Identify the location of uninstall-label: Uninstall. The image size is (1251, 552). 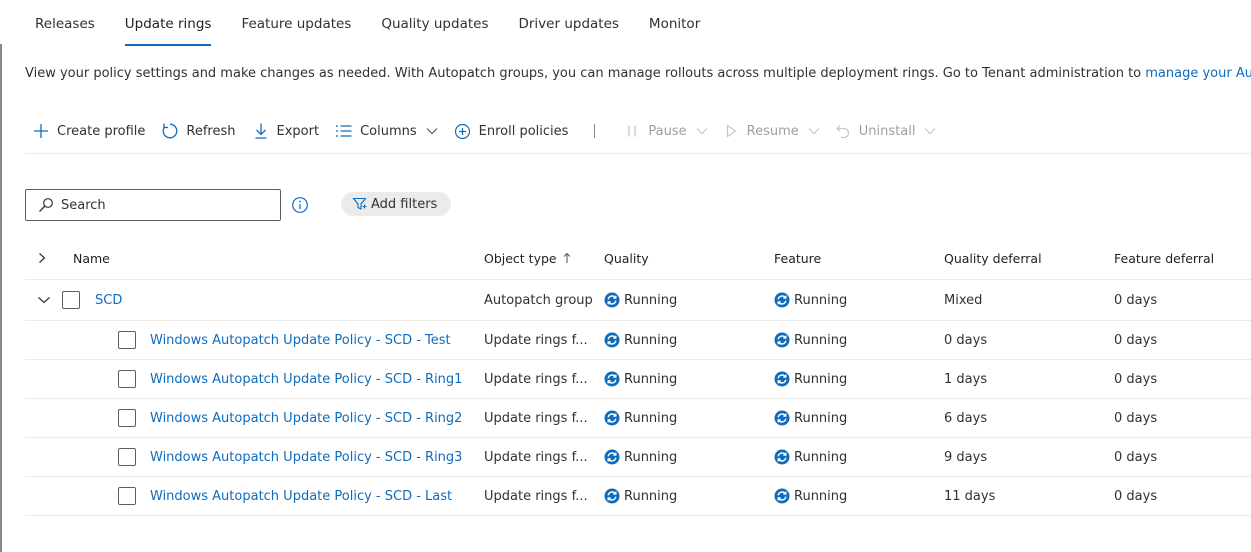
(887, 131).